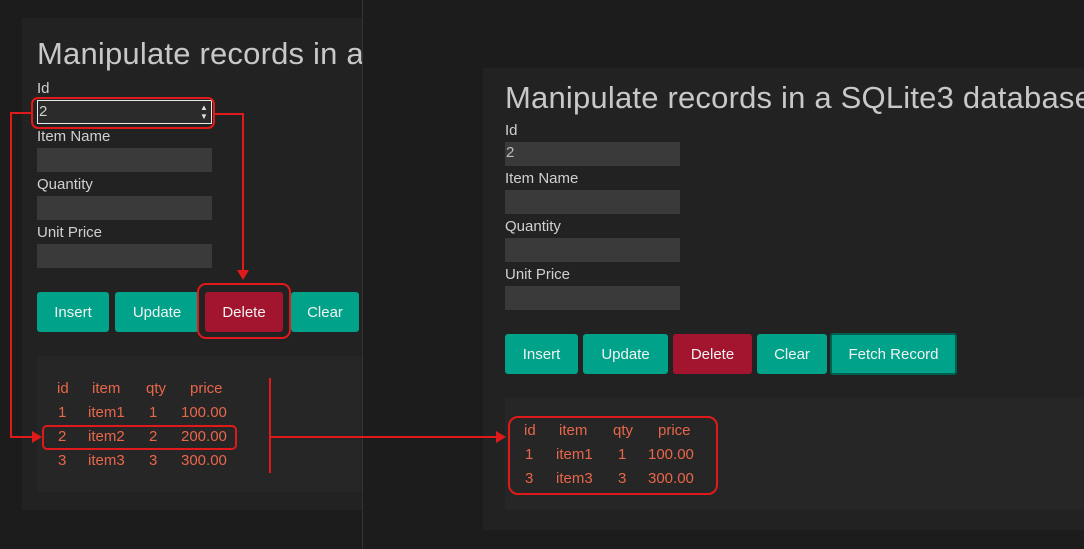  What do you see at coordinates (106, 460) in the screenshot?
I see `table-cell: item3` at bounding box center [106, 460].